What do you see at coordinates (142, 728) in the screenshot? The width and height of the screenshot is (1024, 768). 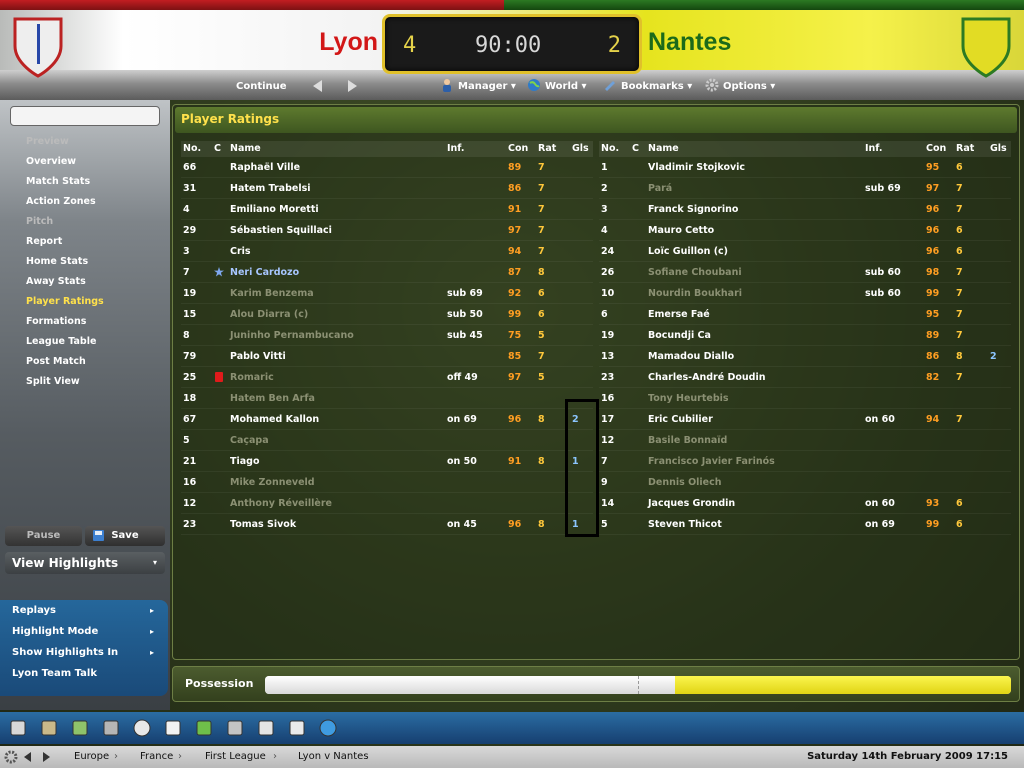 I see `trophy-icon` at bounding box center [142, 728].